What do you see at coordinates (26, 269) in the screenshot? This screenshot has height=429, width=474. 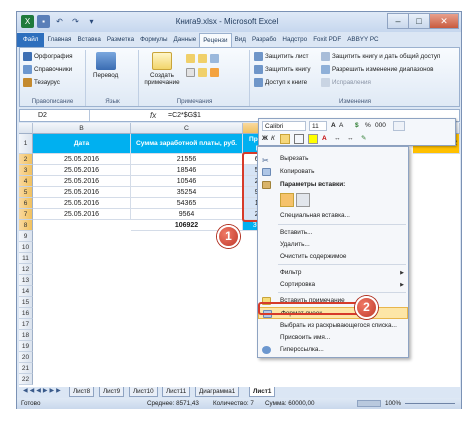 I see `row-header: 12` at bounding box center [26, 269].